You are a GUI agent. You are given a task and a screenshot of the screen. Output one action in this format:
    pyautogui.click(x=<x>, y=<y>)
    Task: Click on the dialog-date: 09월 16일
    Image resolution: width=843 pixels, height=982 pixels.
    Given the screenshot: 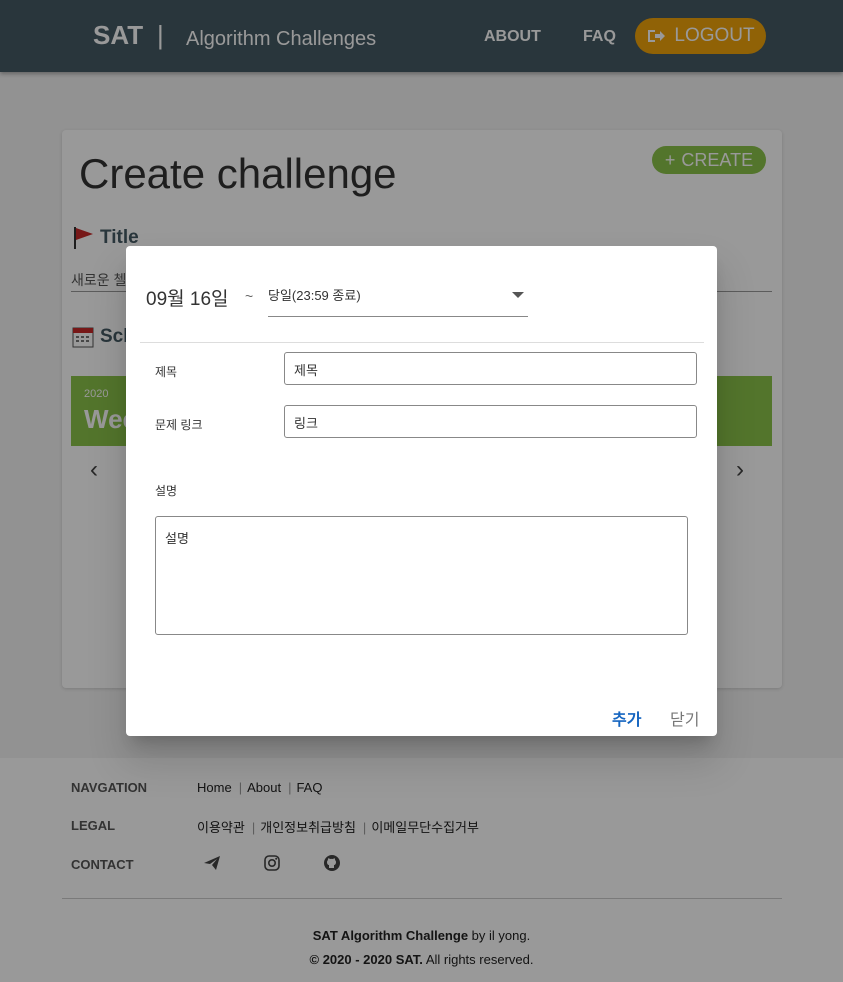 What is the action you would take?
    pyautogui.click(x=187, y=299)
    